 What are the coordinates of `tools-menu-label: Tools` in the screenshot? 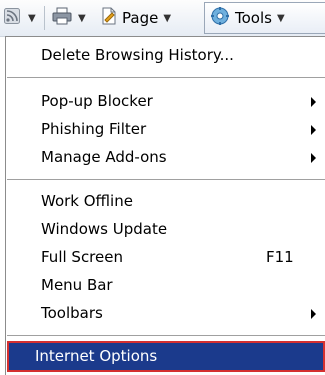 It's located at (253, 18).